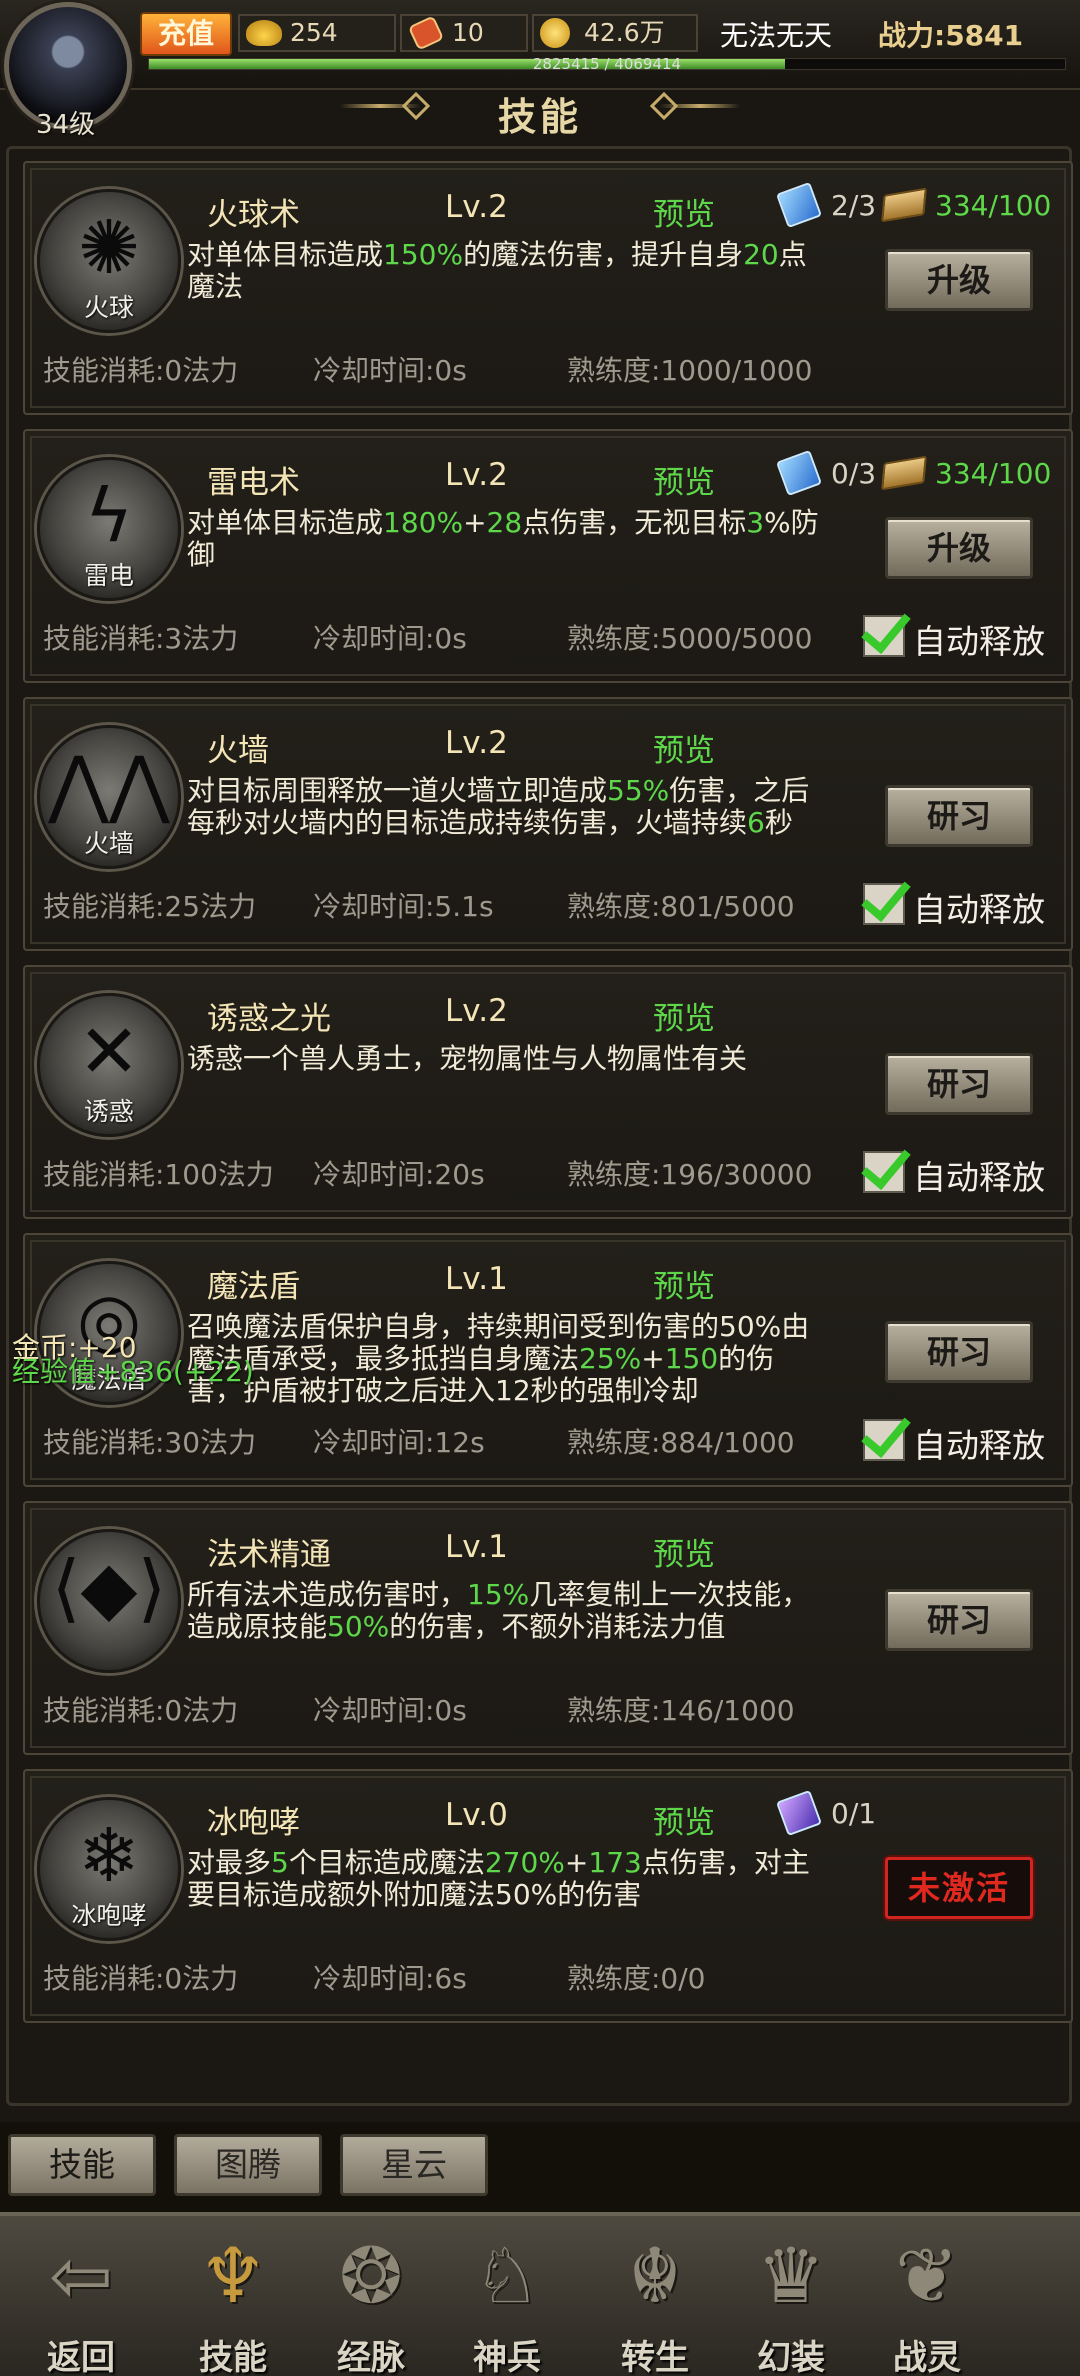 This screenshot has height=2376, width=1080. I want to click on desc-segment: 15%, so click(498, 1594).